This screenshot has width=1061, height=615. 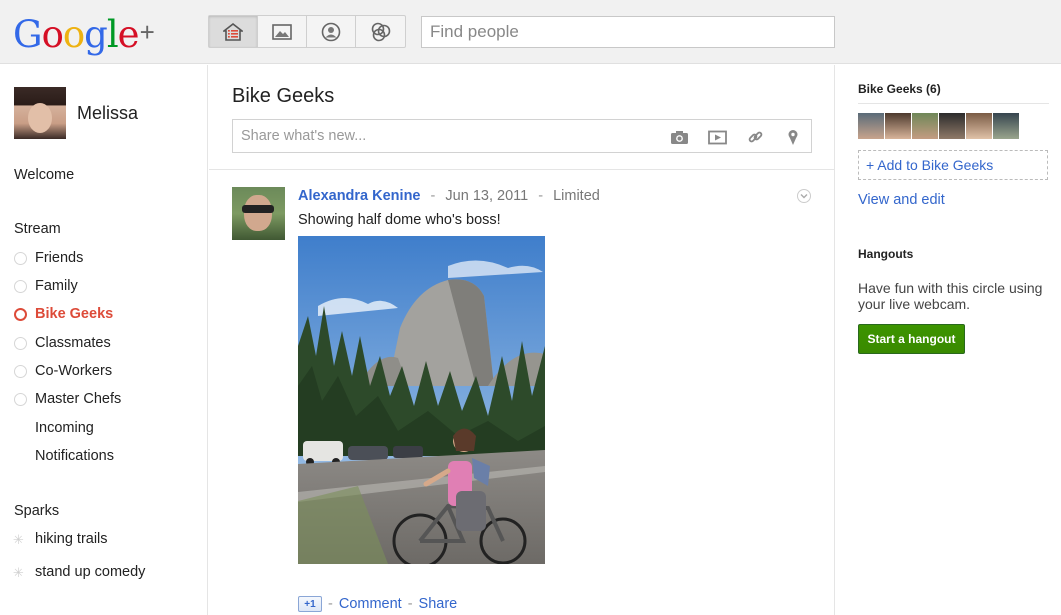 I want to click on post-photo, so click(x=421, y=400).